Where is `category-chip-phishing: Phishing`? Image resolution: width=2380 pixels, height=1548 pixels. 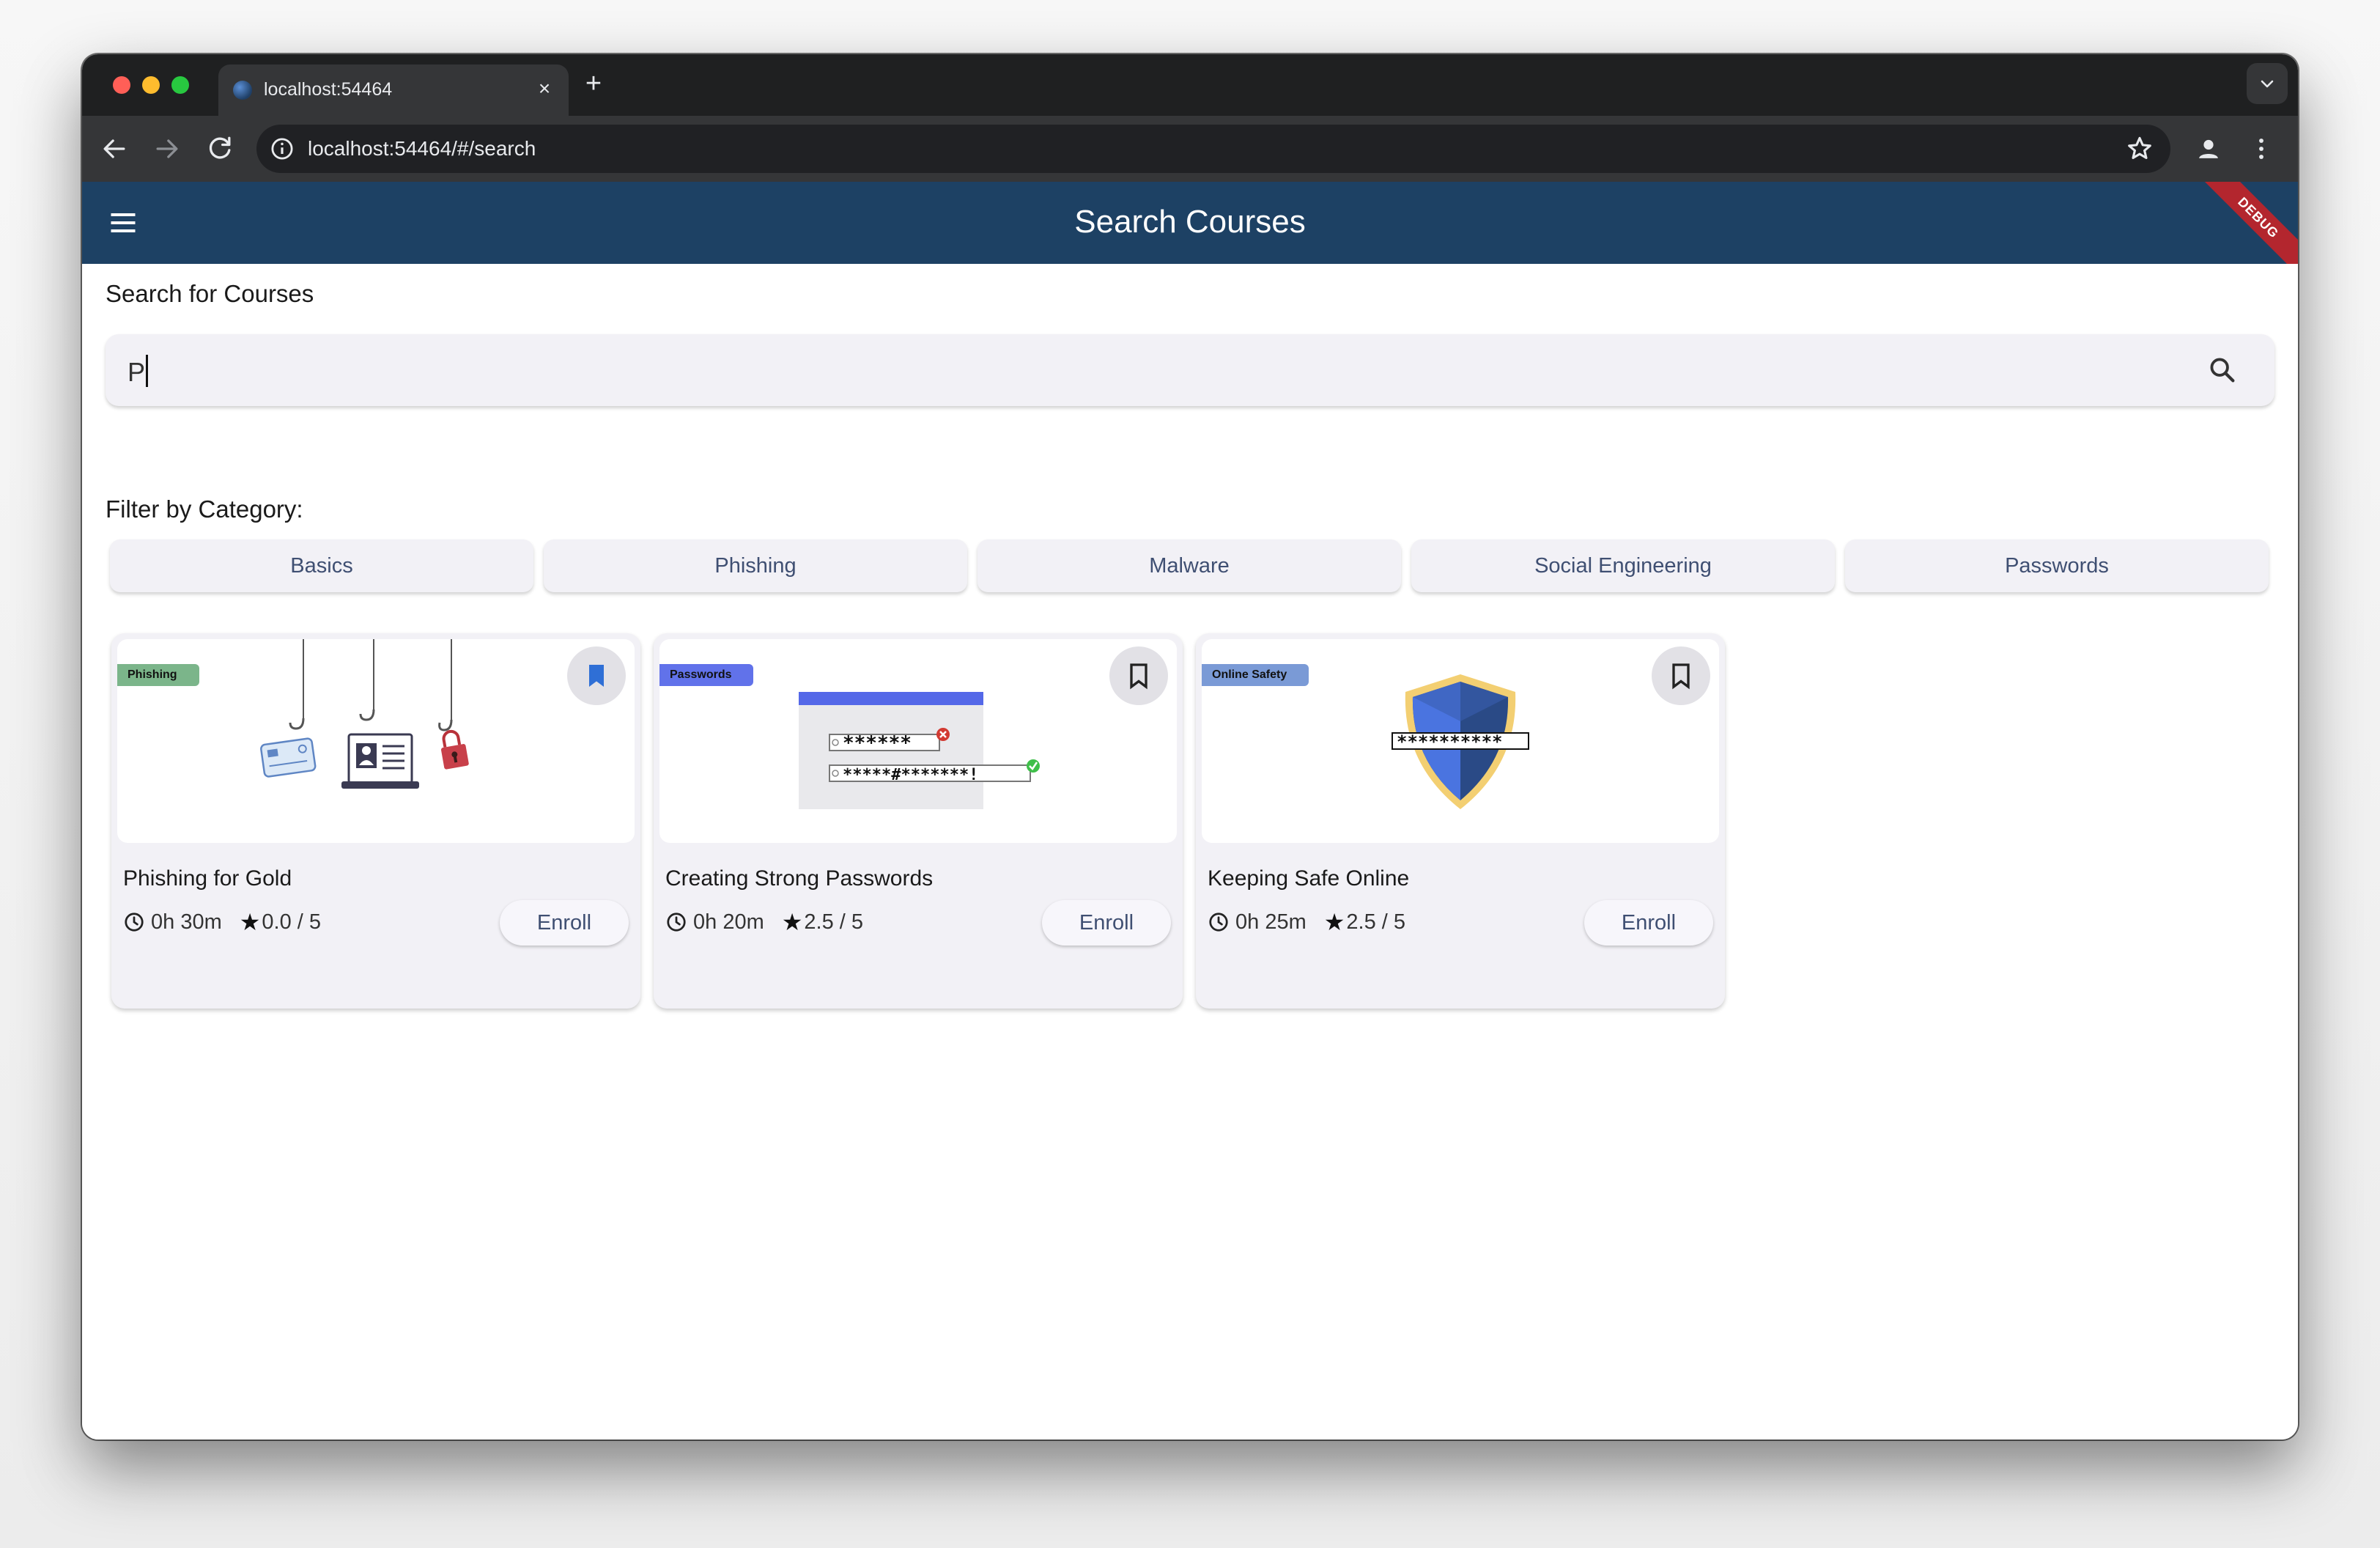 category-chip-phishing: Phishing is located at coordinates (755, 565).